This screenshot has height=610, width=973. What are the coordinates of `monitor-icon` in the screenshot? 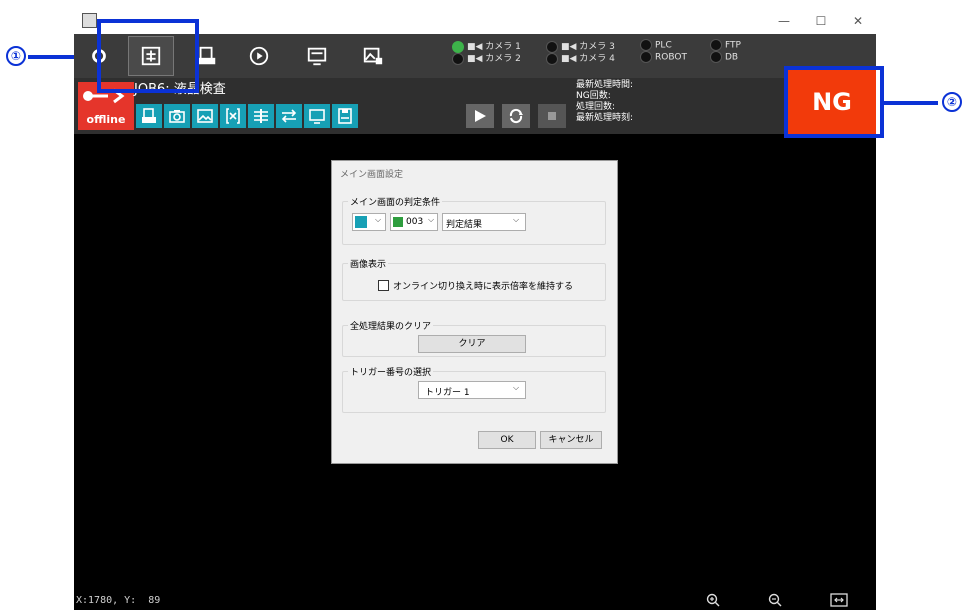 It's located at (317, 116).